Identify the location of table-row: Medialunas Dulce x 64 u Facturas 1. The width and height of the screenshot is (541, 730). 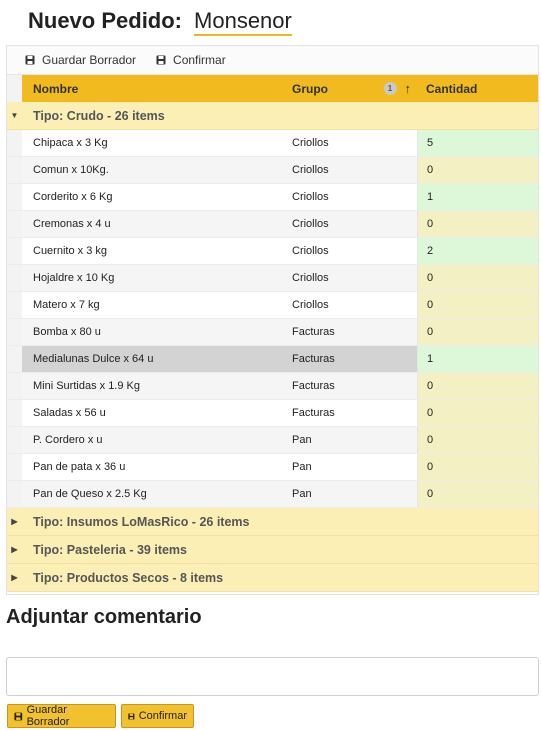
(272, 359).